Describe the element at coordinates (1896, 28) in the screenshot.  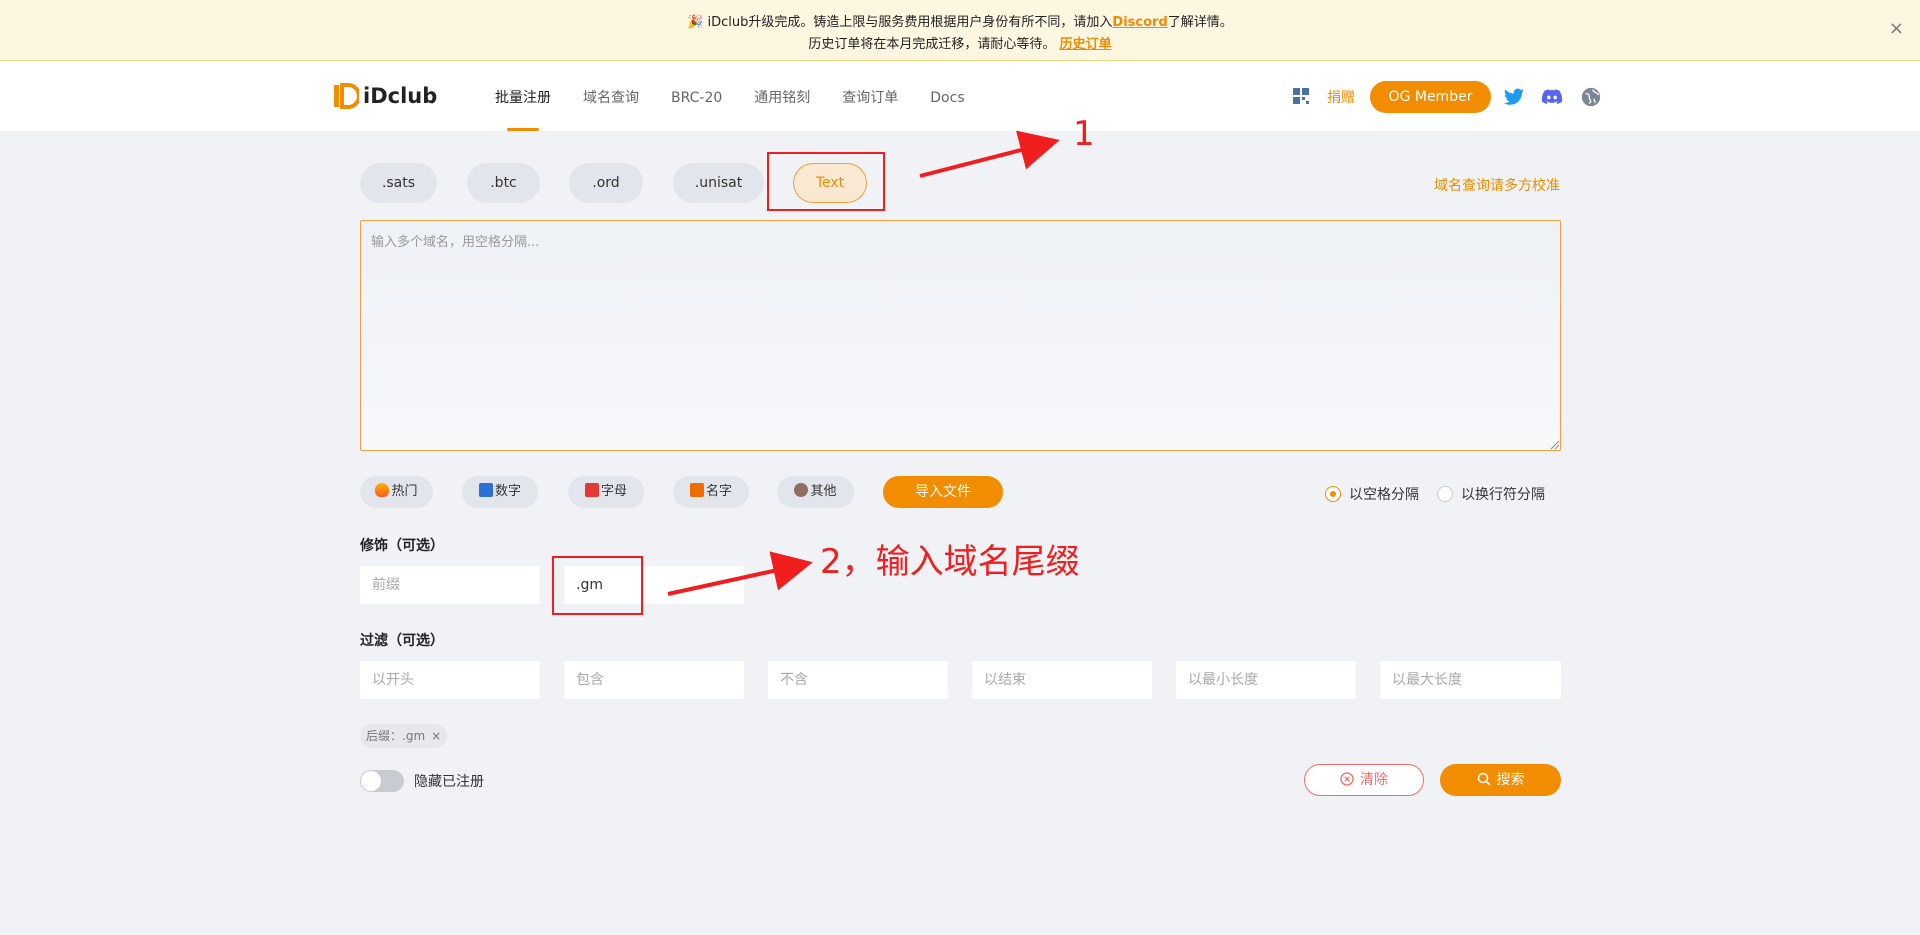
I see `close-icon: ×` at that location.